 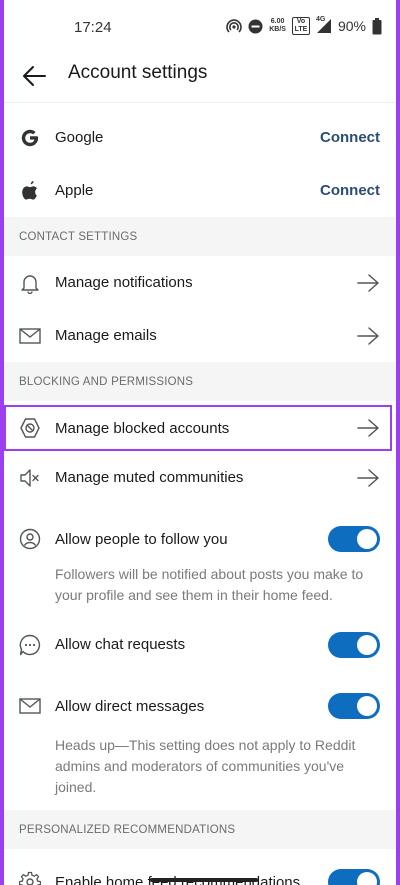 I want to click on section-title: PERSONALIZED RECOMMENDATIONS, so click(x=127, y=829).